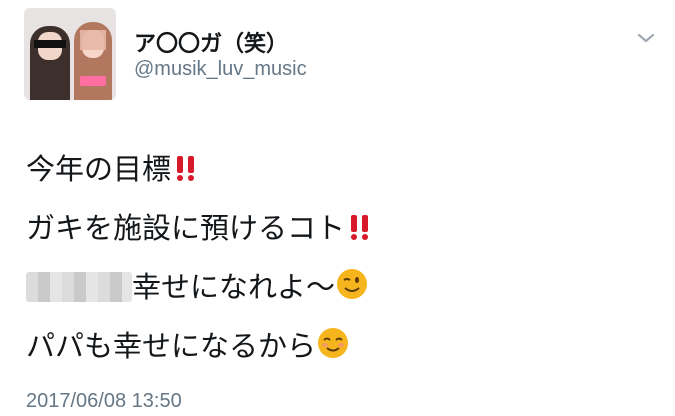  I want to click on avatar, so click(70, 54).